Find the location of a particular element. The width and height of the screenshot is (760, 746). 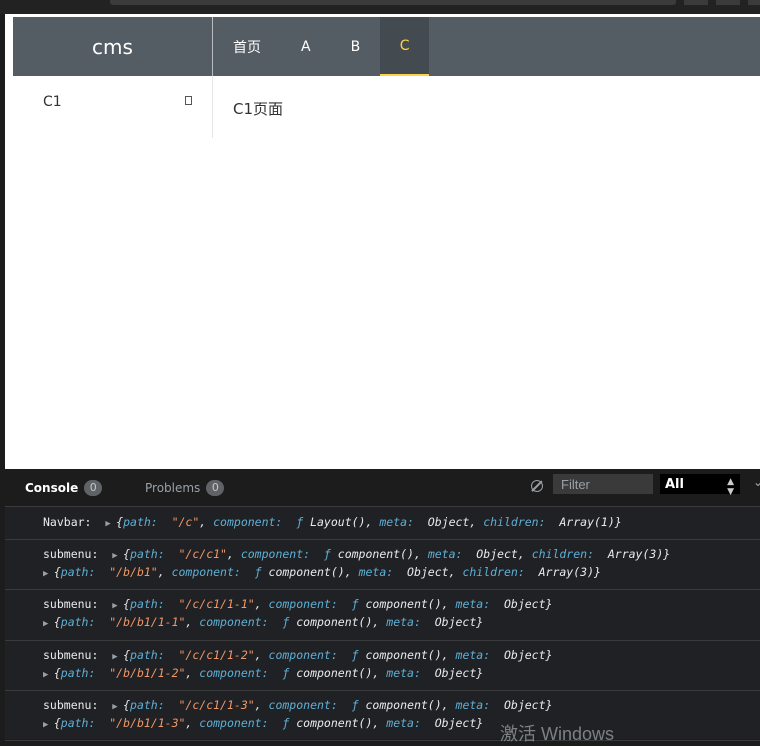

top-nav: 首页 A B C is located at coordinates (321, 46).